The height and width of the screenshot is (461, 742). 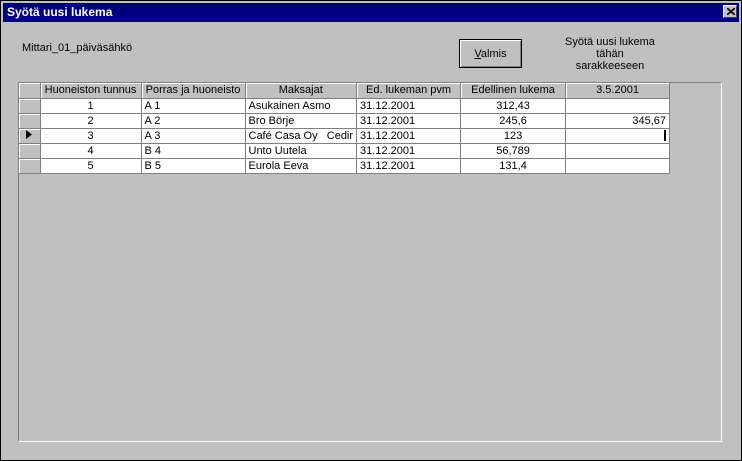 What do you see at coordinates (193, 106) in the screenshot?
I see `cell-stair: A 1` at bounding box center [193, 106].